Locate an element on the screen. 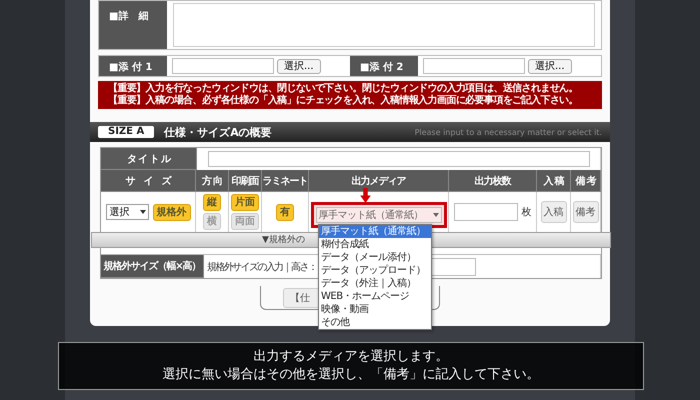  attachment-label: ■添 付 2 is located at coordinates (384, 66).